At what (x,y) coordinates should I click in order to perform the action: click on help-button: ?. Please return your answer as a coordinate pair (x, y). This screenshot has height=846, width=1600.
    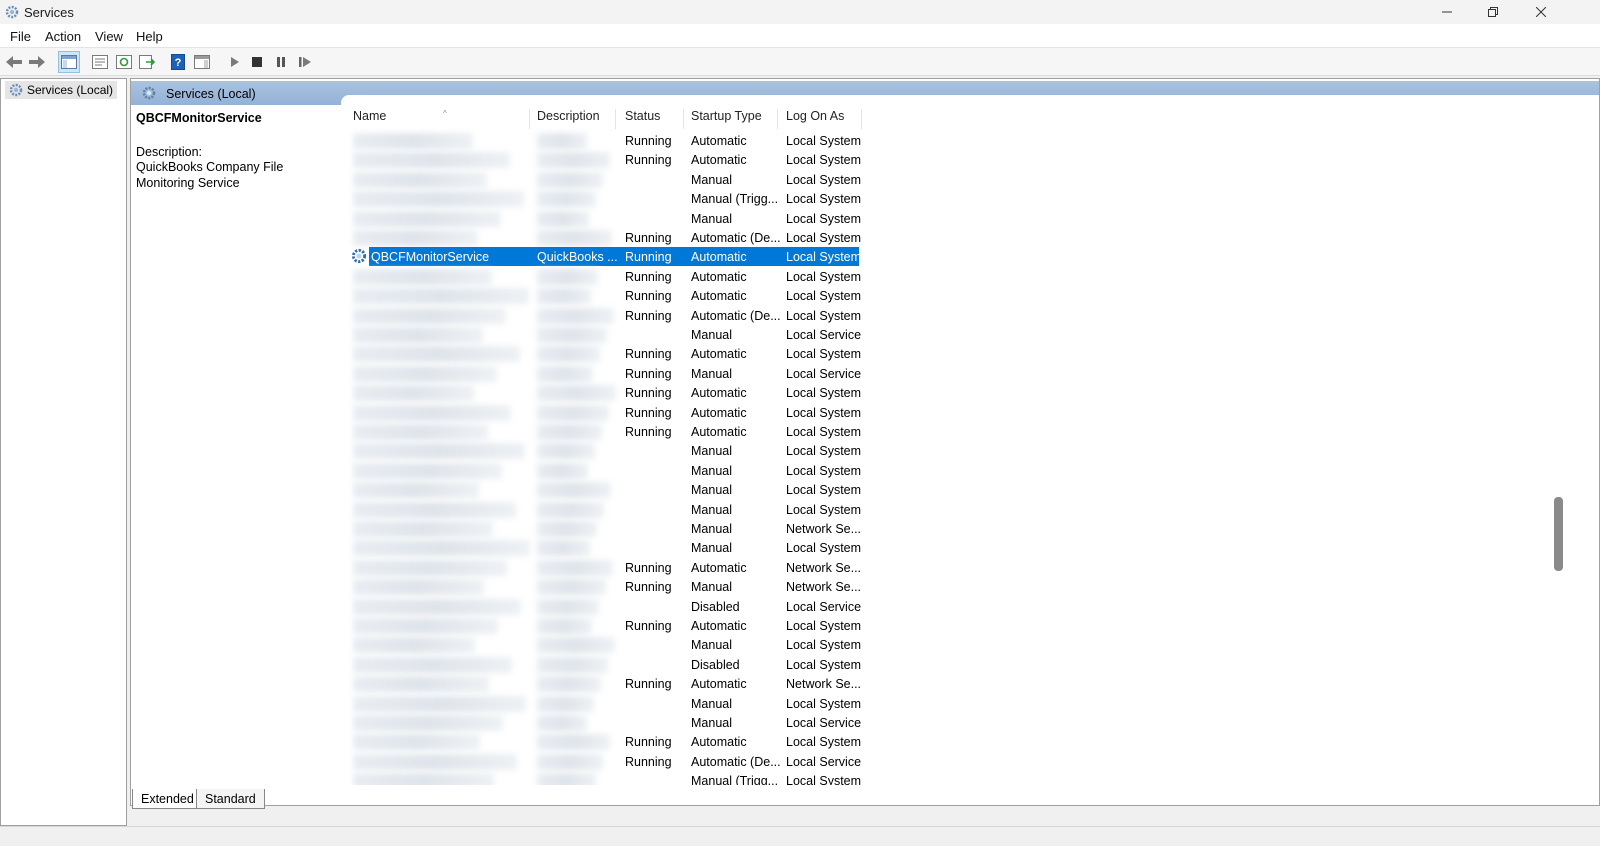
    Looking at the image, I should click on (178, 62).